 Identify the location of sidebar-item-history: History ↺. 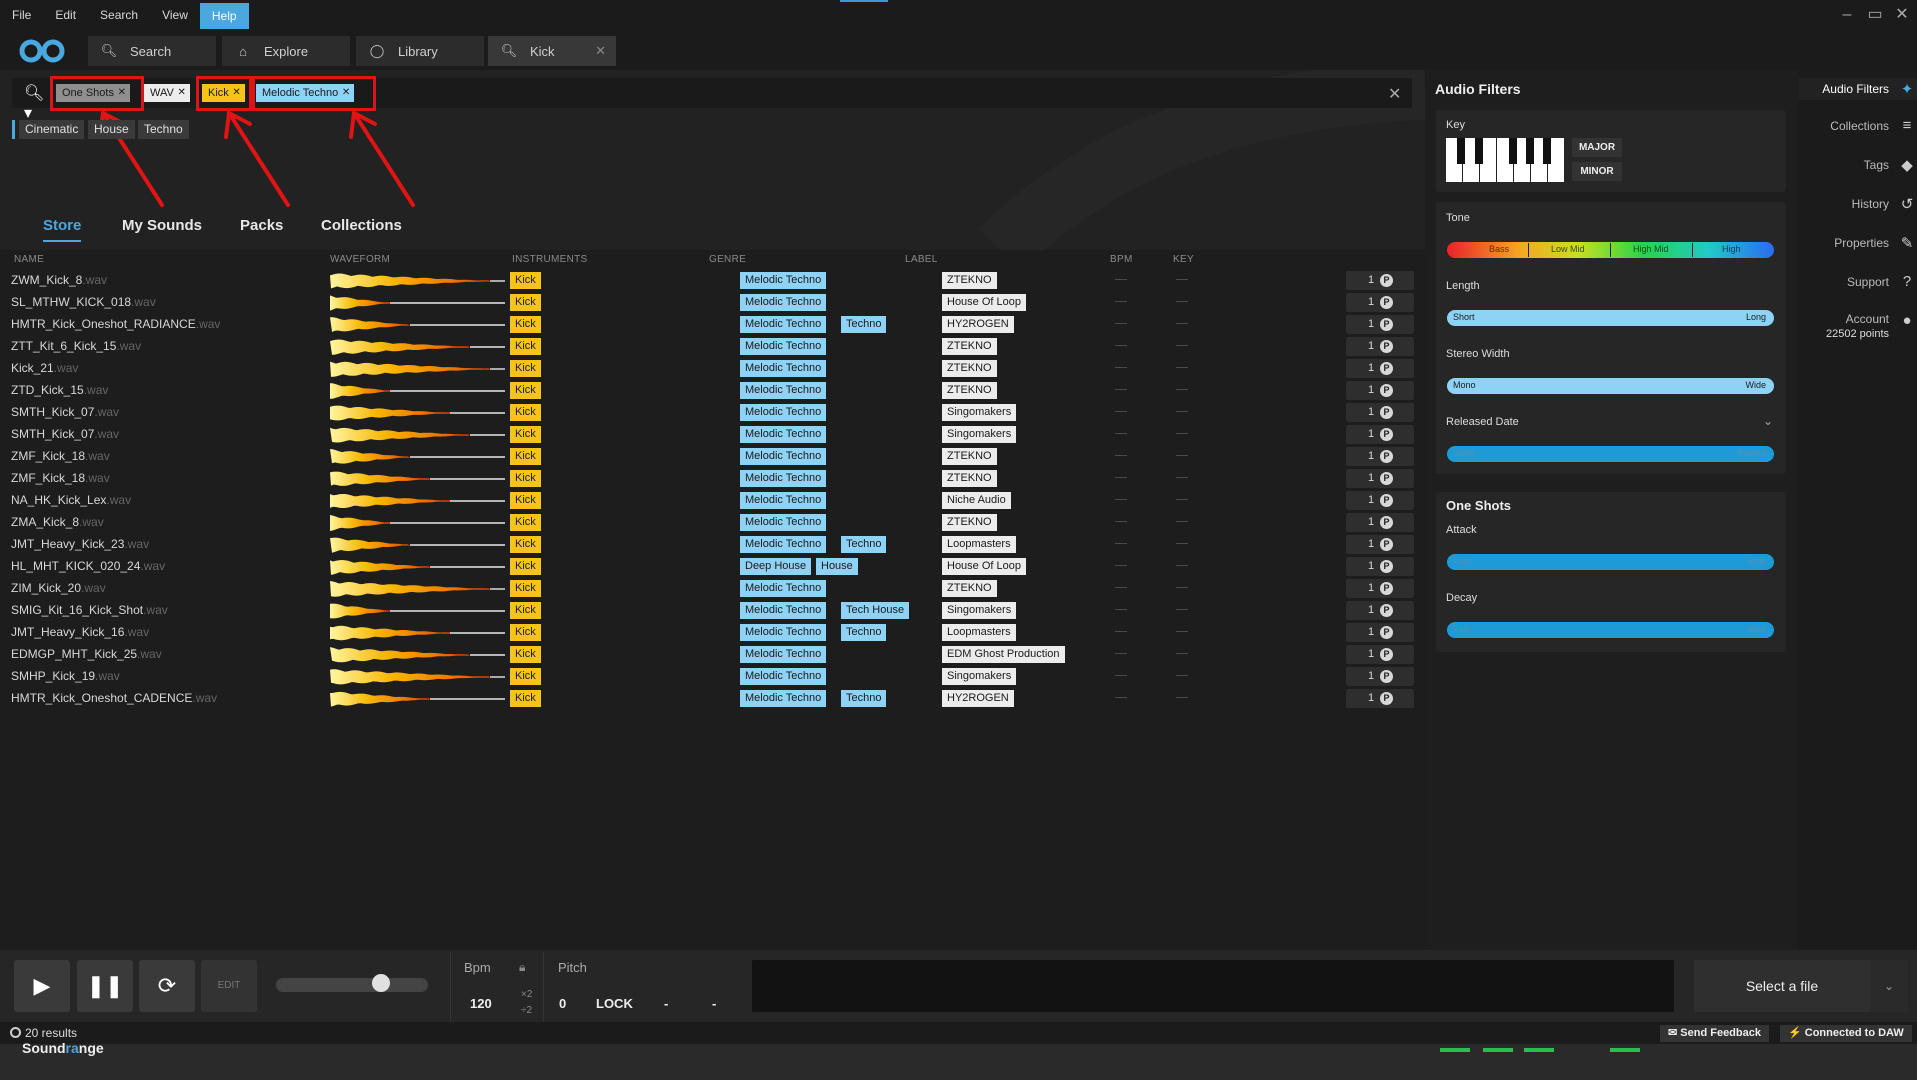
(1858, 204).